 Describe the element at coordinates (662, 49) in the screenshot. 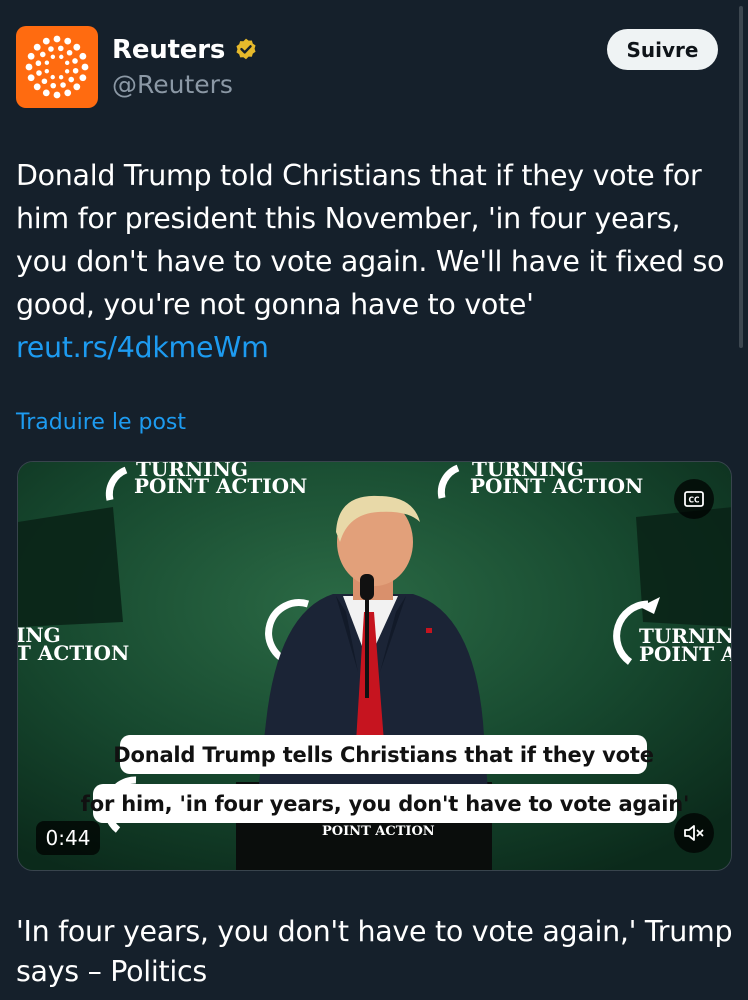

I see `follow-button: Suivre` at that location.